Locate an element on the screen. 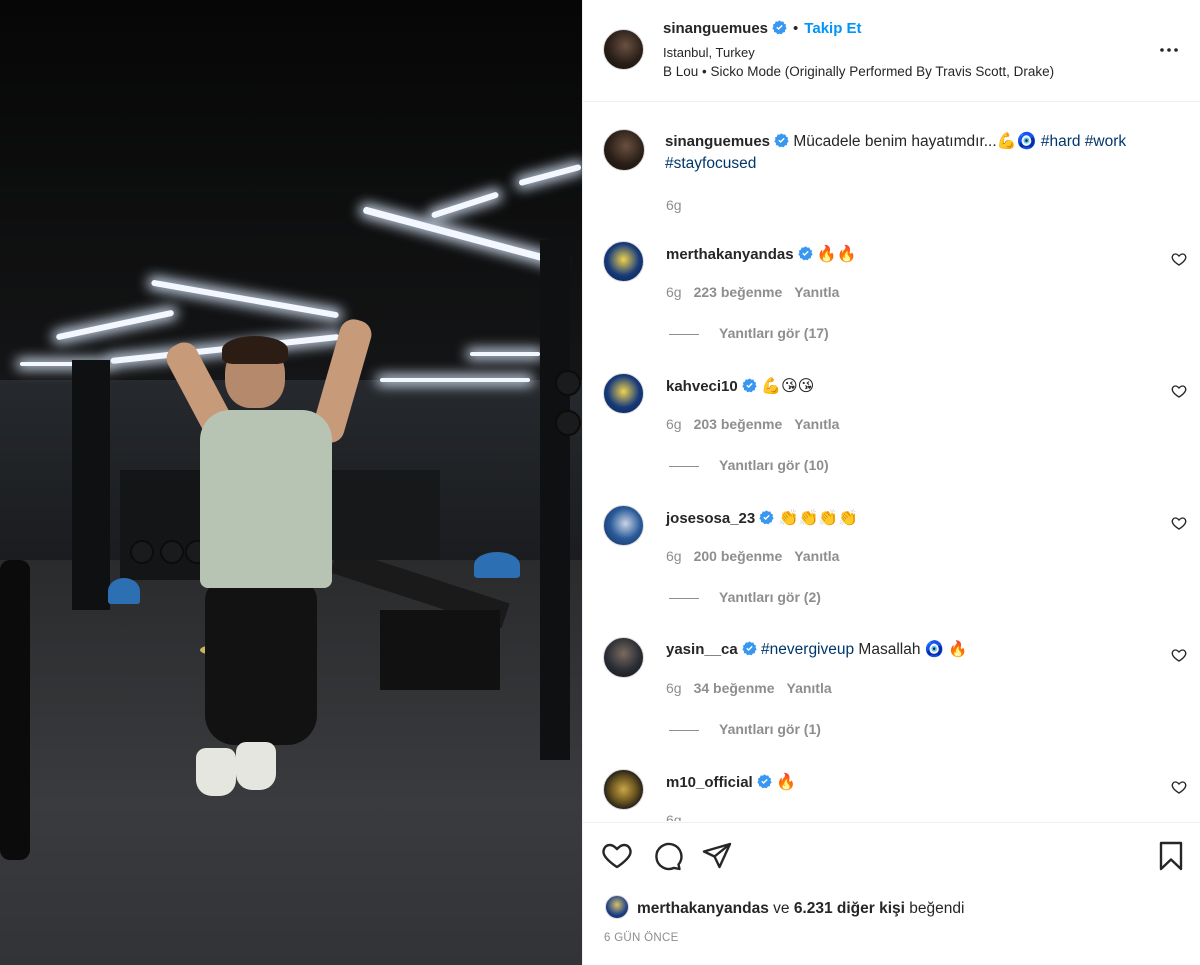 The image size is (1200, 965). comment-item: m10_official 🔥 6g is located at coordinates (895, 795).